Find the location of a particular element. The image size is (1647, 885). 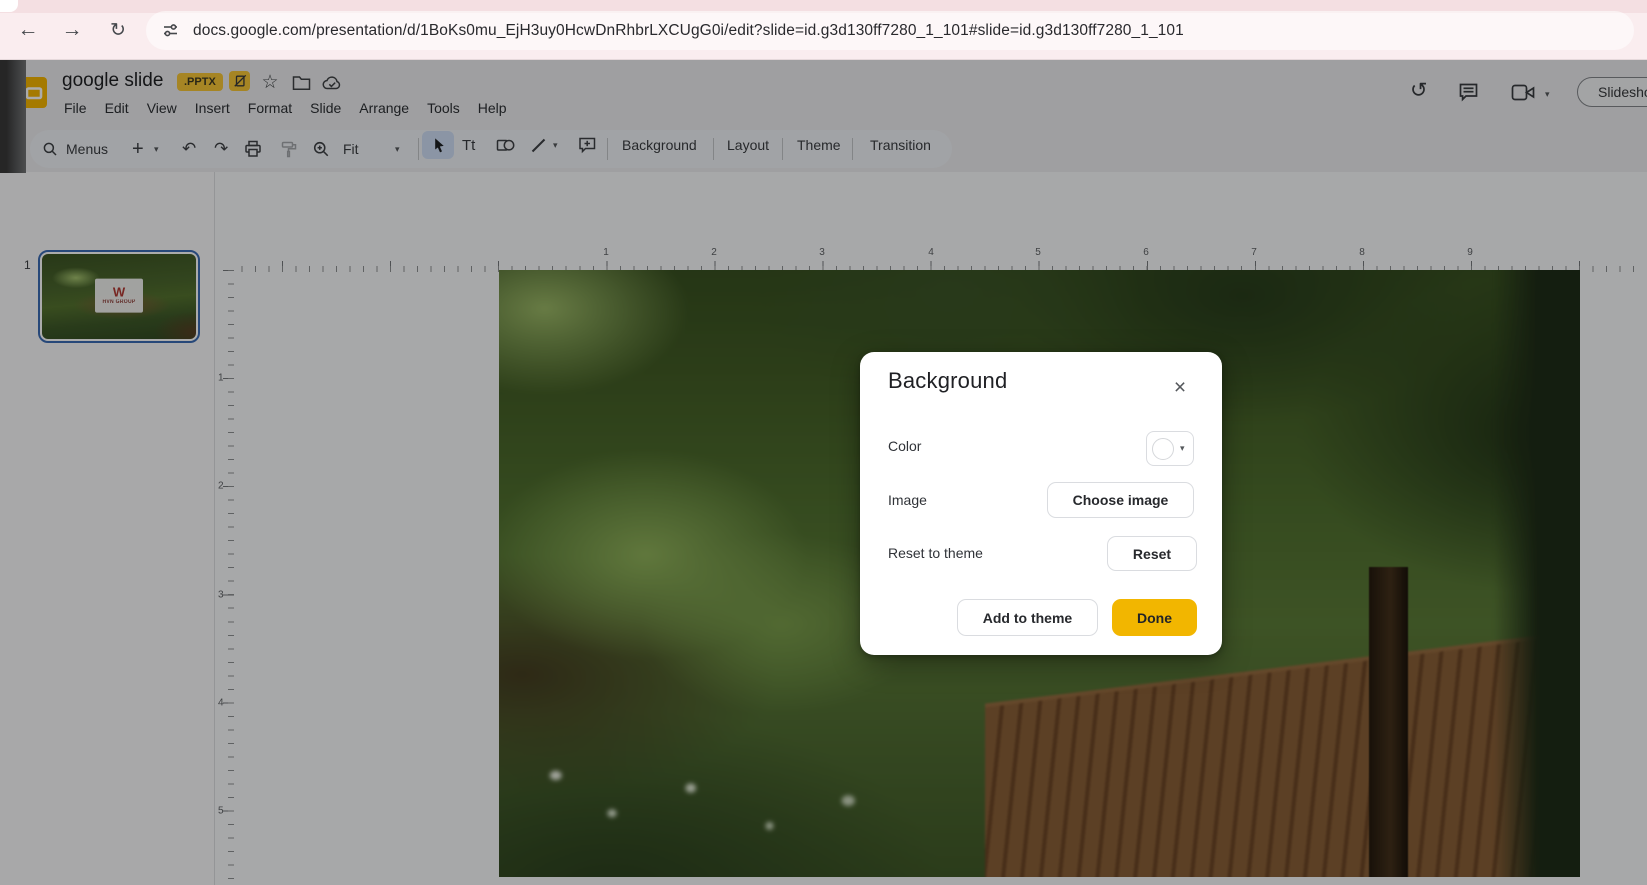

choose-image-button: Choose image is located at coordinates (1120, 500).